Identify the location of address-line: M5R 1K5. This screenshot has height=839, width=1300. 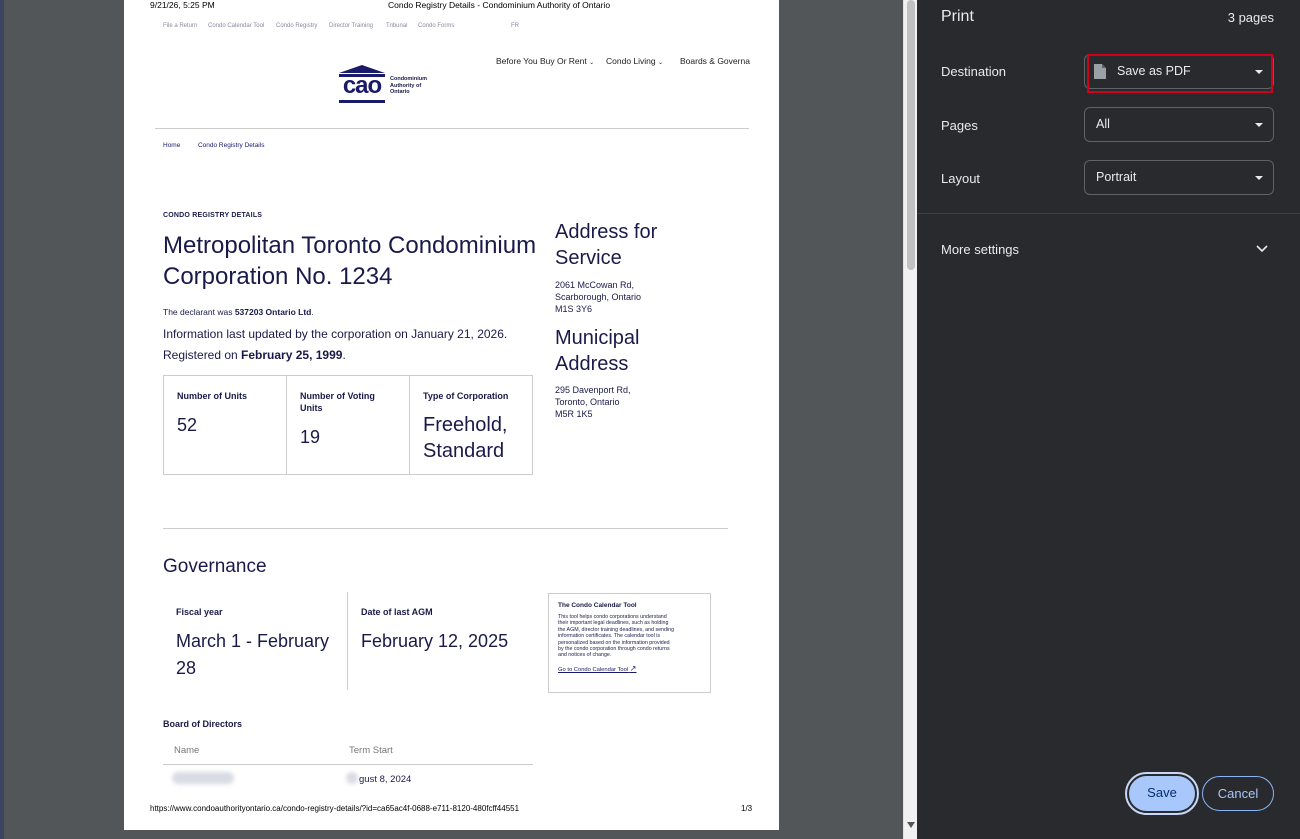
(574, 414).